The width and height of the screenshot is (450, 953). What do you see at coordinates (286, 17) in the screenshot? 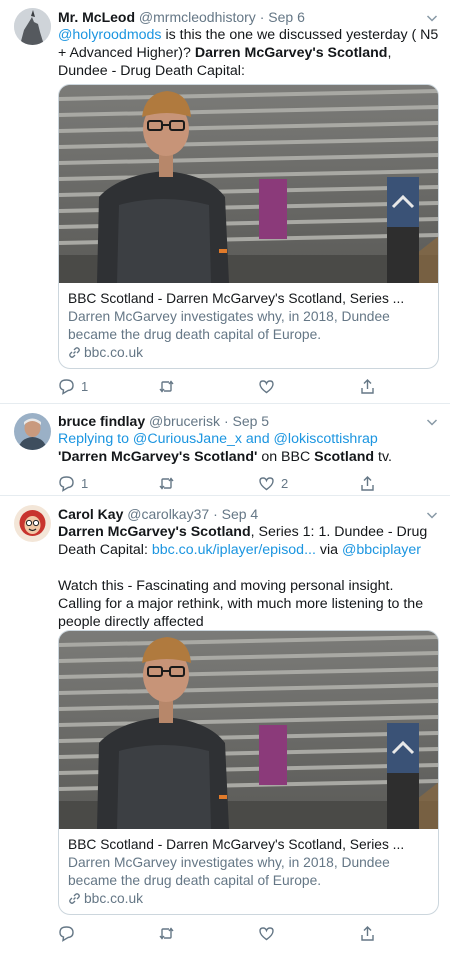
I see `timestamp: Sep 6` at bounding box center [286, 17].